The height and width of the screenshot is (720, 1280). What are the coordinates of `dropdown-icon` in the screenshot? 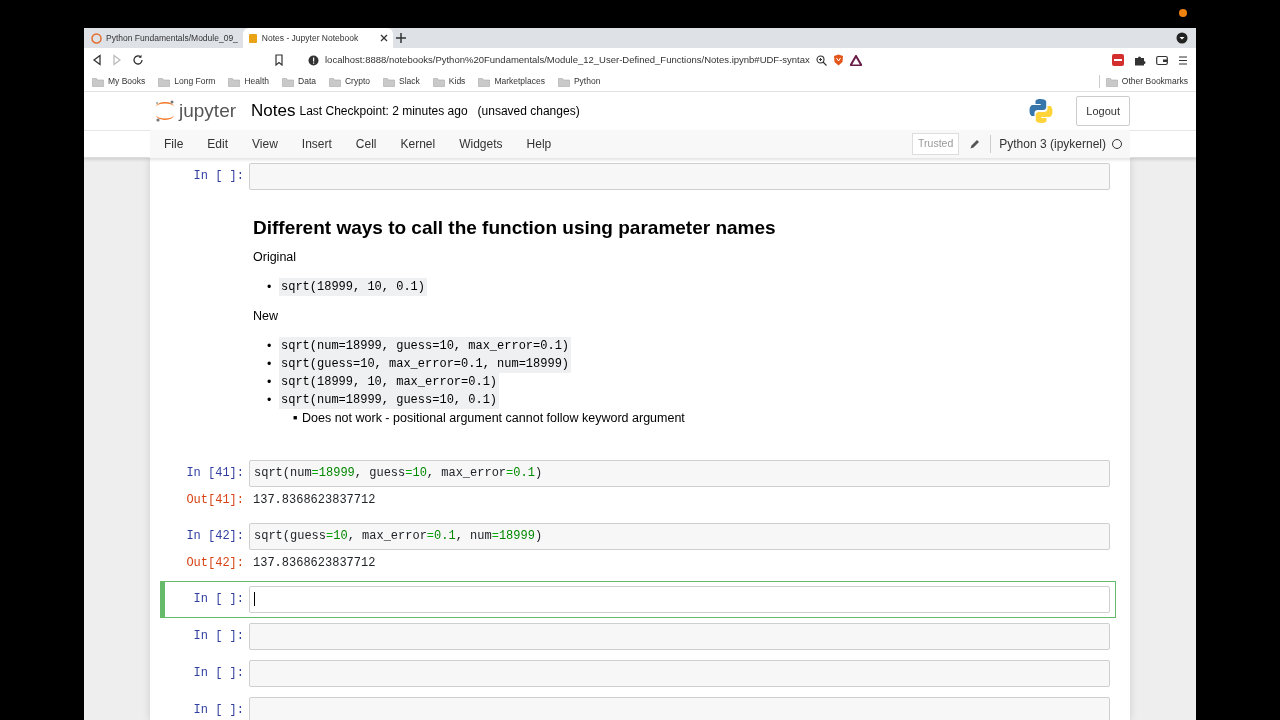 It's located at (1182, 38).